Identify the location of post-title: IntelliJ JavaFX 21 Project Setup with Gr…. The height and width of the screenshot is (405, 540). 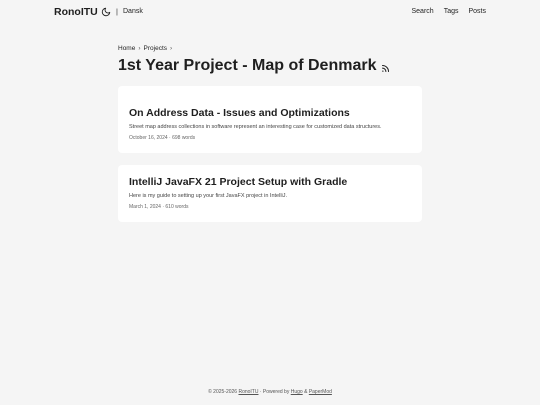
(238, 182).